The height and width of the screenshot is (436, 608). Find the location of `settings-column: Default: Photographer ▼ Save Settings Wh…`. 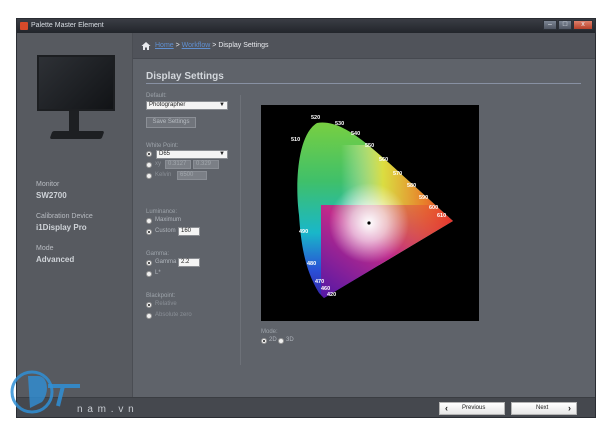

settings-column: Default: Photographer ▼ Save Settings Wh… is located at coordinates (191, 243).